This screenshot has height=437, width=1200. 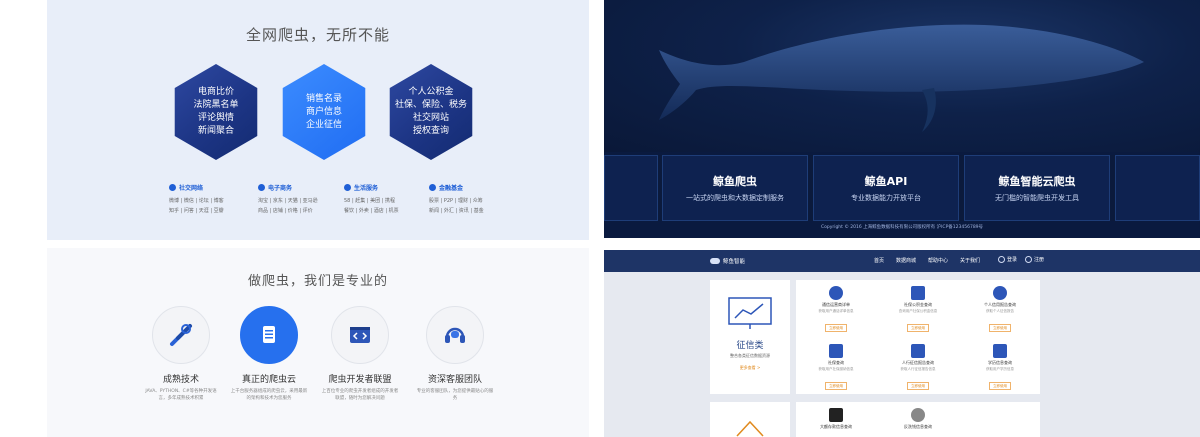 I want to click on certificate-icon, so click(x=1000, y=351).